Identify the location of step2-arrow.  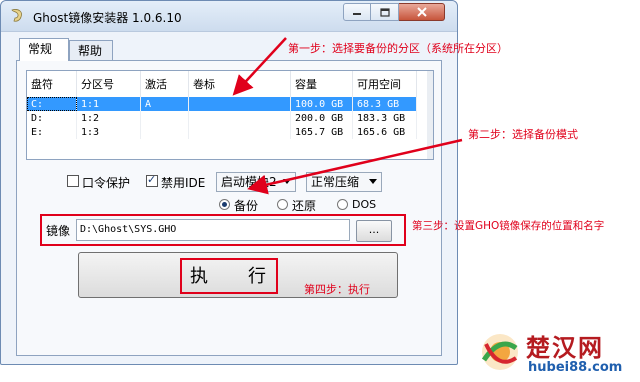
(355, 166).